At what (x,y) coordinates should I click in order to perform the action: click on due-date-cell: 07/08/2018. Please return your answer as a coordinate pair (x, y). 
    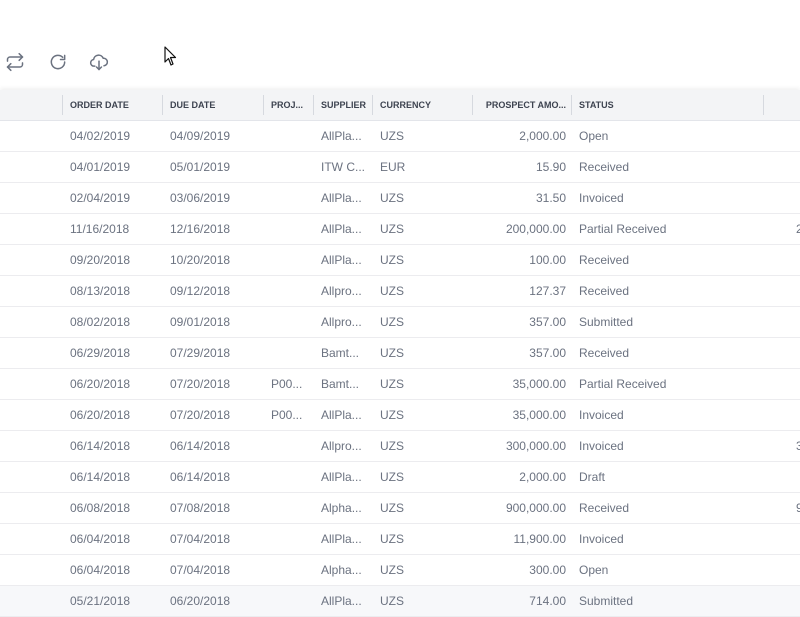
    Looking at the image, I should click on (200, 508).